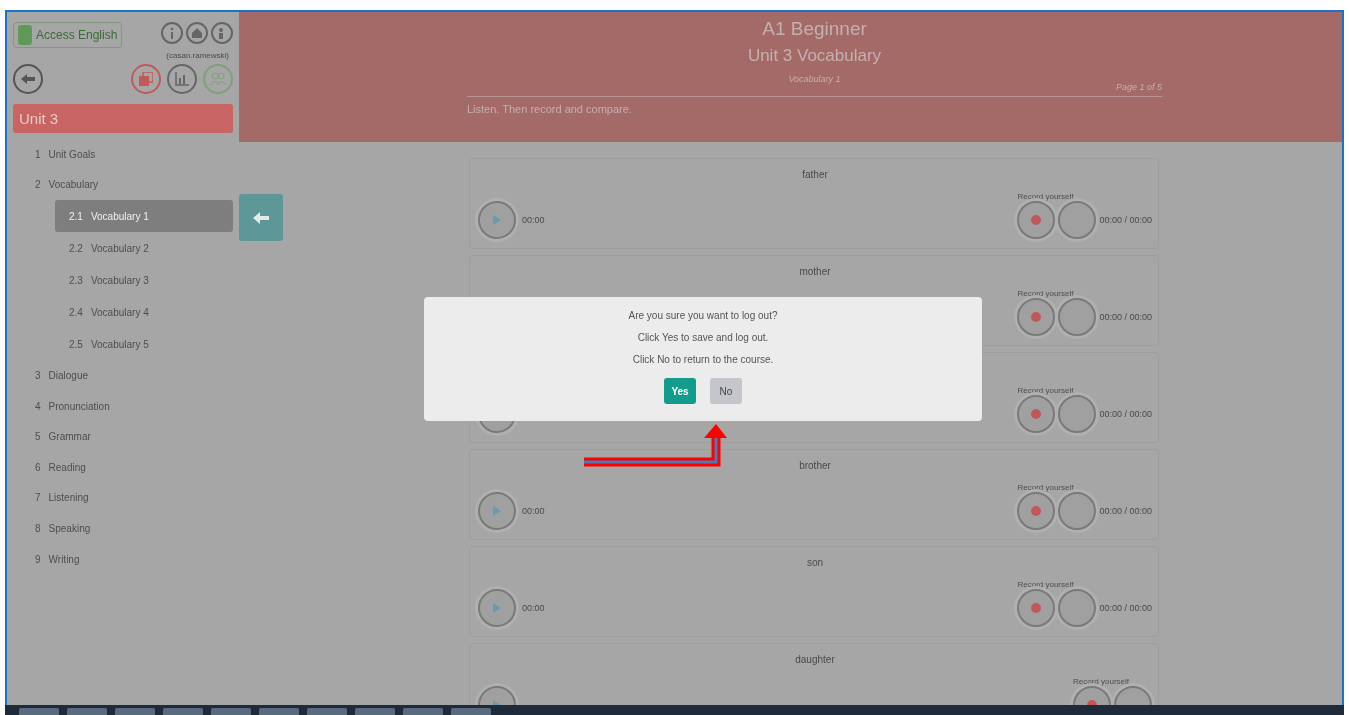 This screenshot has height=715, width=1349. Describe the element at coordinates (815, 562) in the screenshot. I see `vocabulary-word: son` at that location.